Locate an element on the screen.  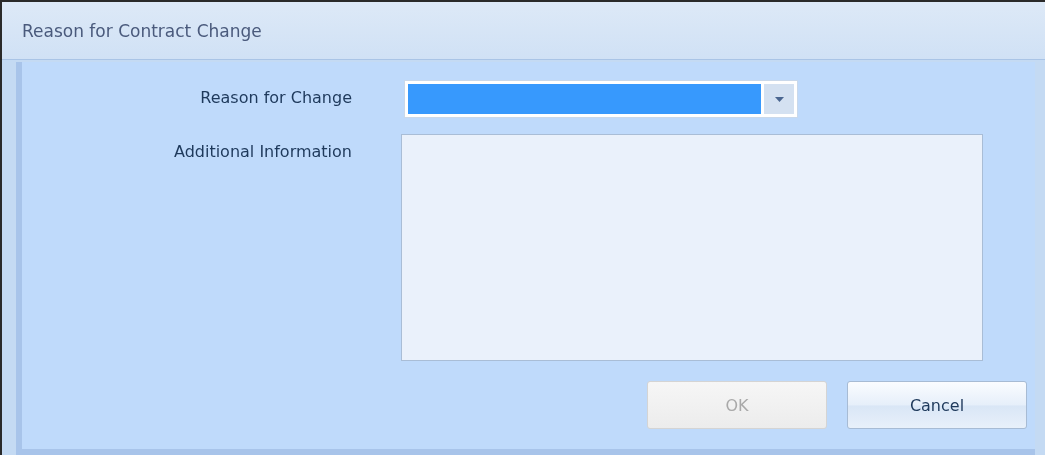
caret-icon is located at coordinates (779, 99).